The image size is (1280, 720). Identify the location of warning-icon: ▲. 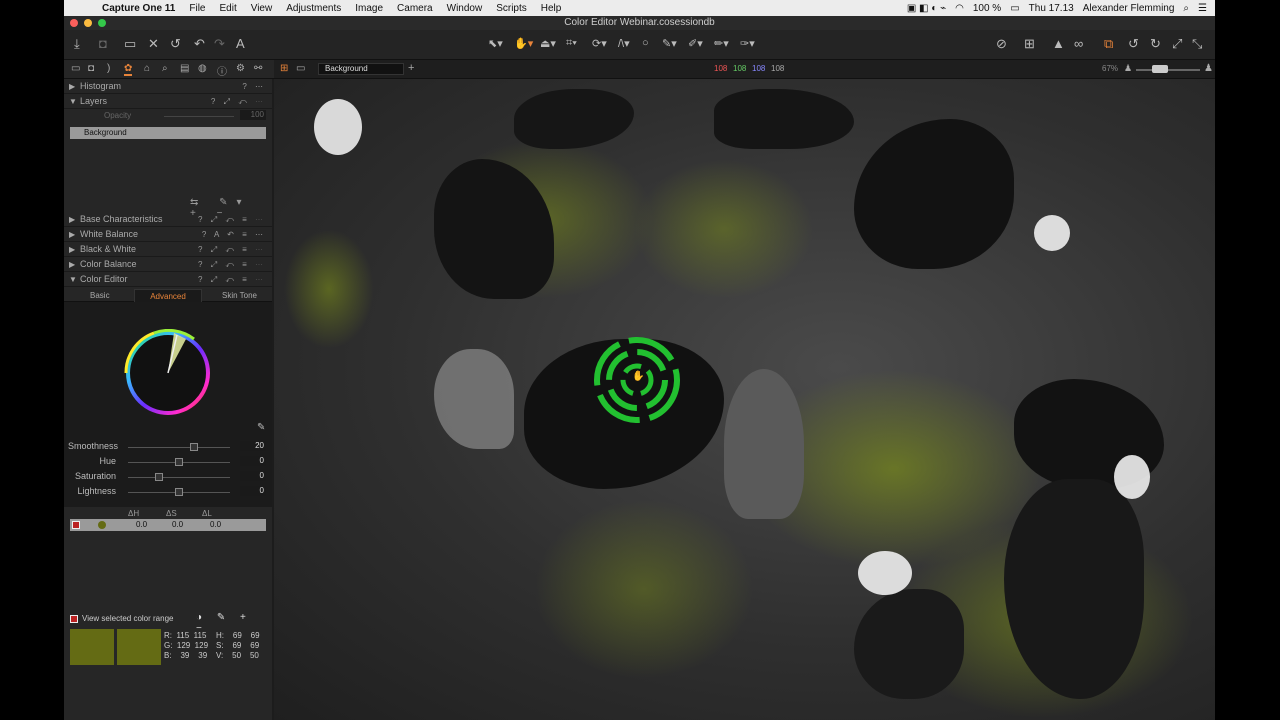
(1058, 44).